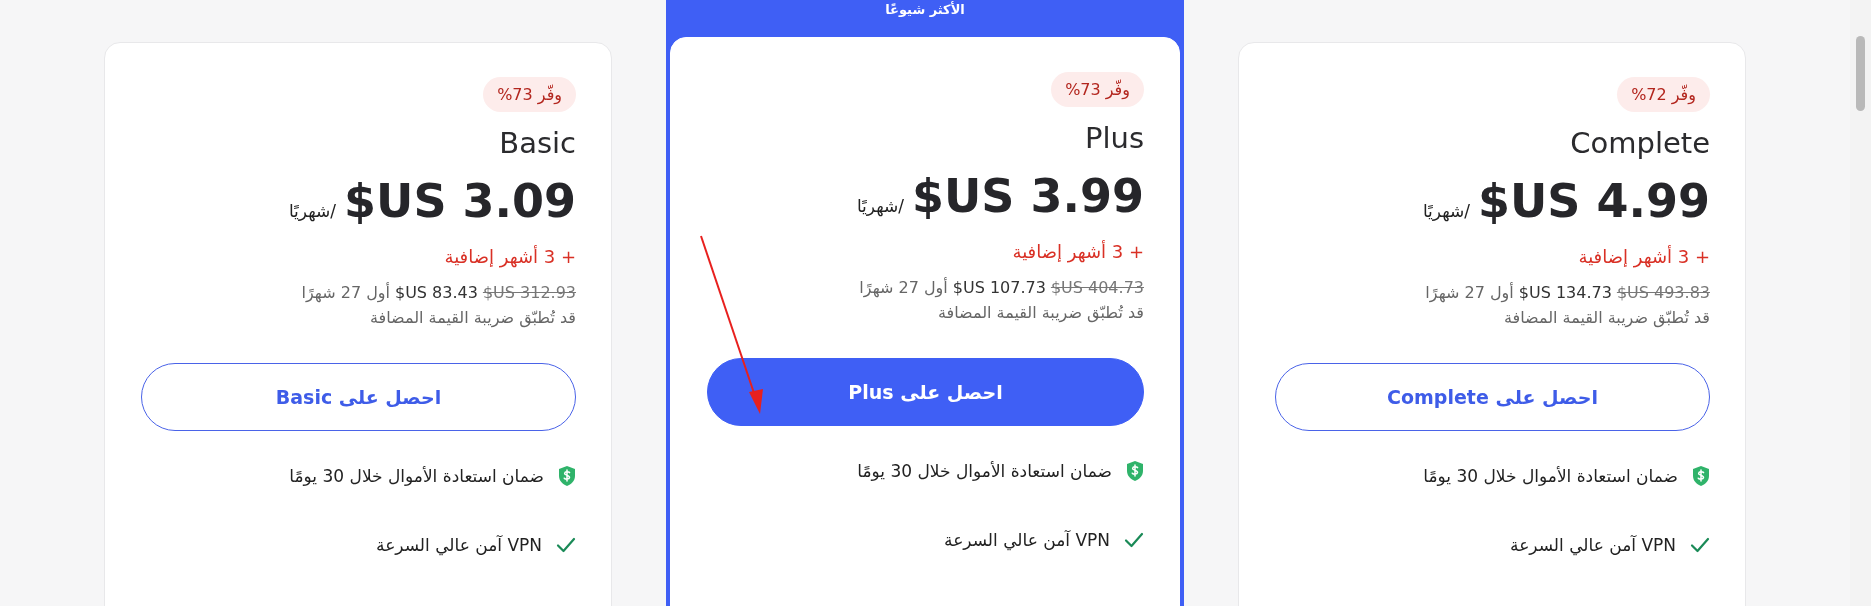 The height and width of the screenshot is (606, 1871). I want to click on intro-price: $US 107.73, so click(999, 287).